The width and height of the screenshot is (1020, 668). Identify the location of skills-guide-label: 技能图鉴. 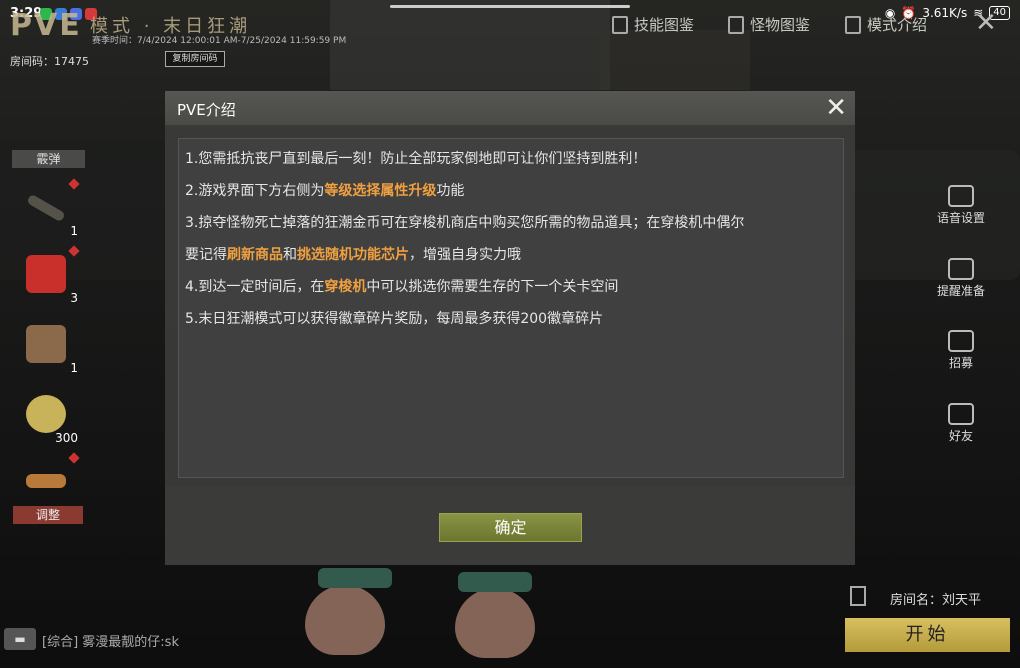
(664, 25).